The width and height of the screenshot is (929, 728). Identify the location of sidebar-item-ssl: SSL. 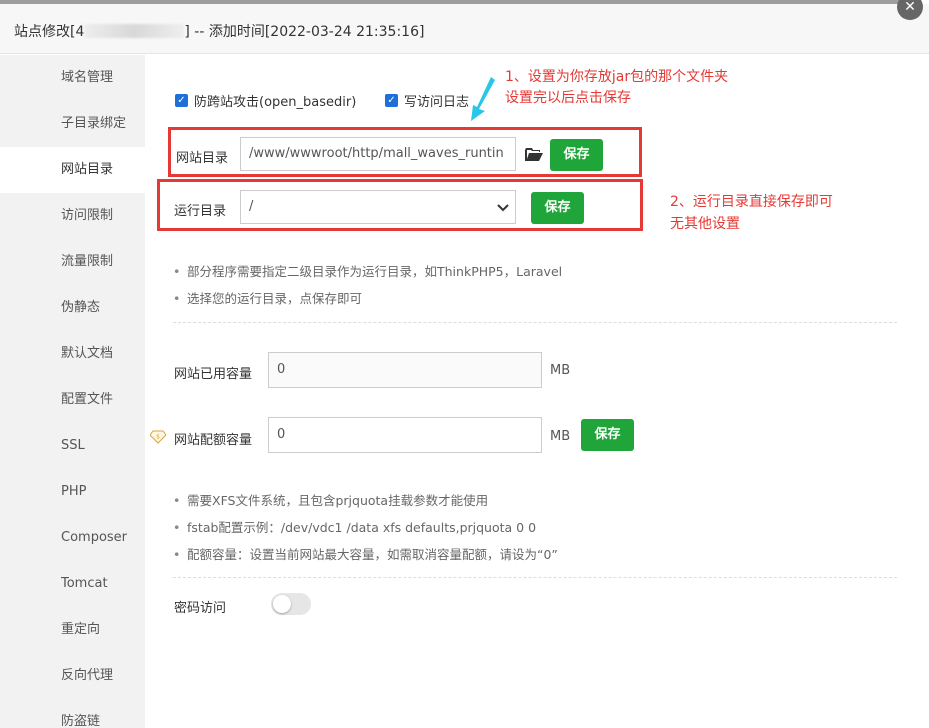
(72, 446).